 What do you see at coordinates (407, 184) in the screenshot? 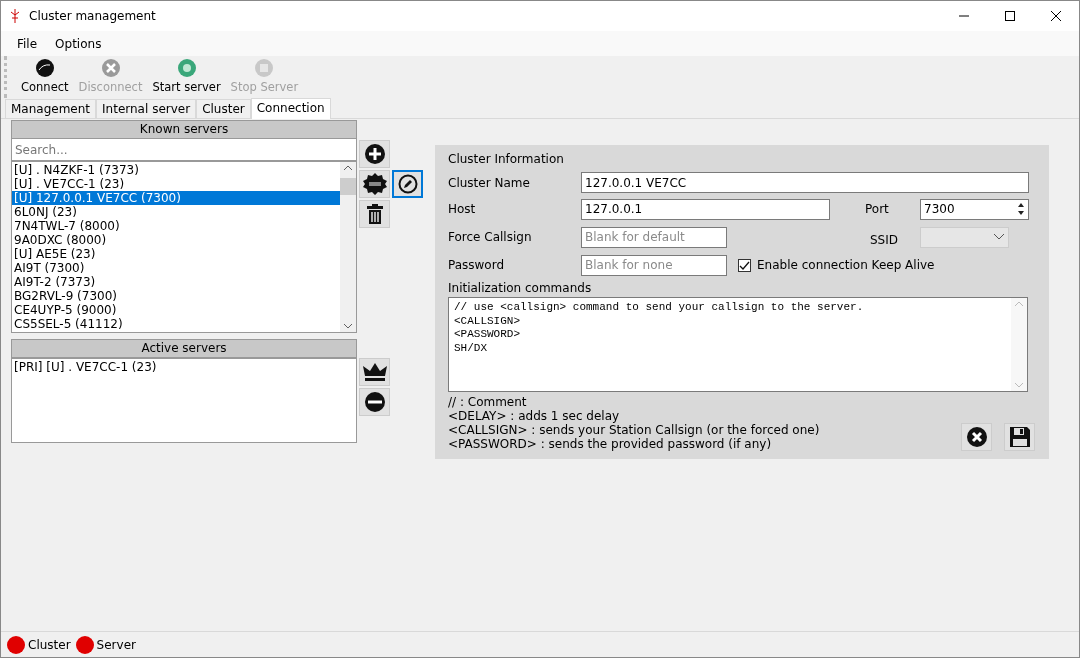
I see `edit-button` at bounding box center [407, 184].